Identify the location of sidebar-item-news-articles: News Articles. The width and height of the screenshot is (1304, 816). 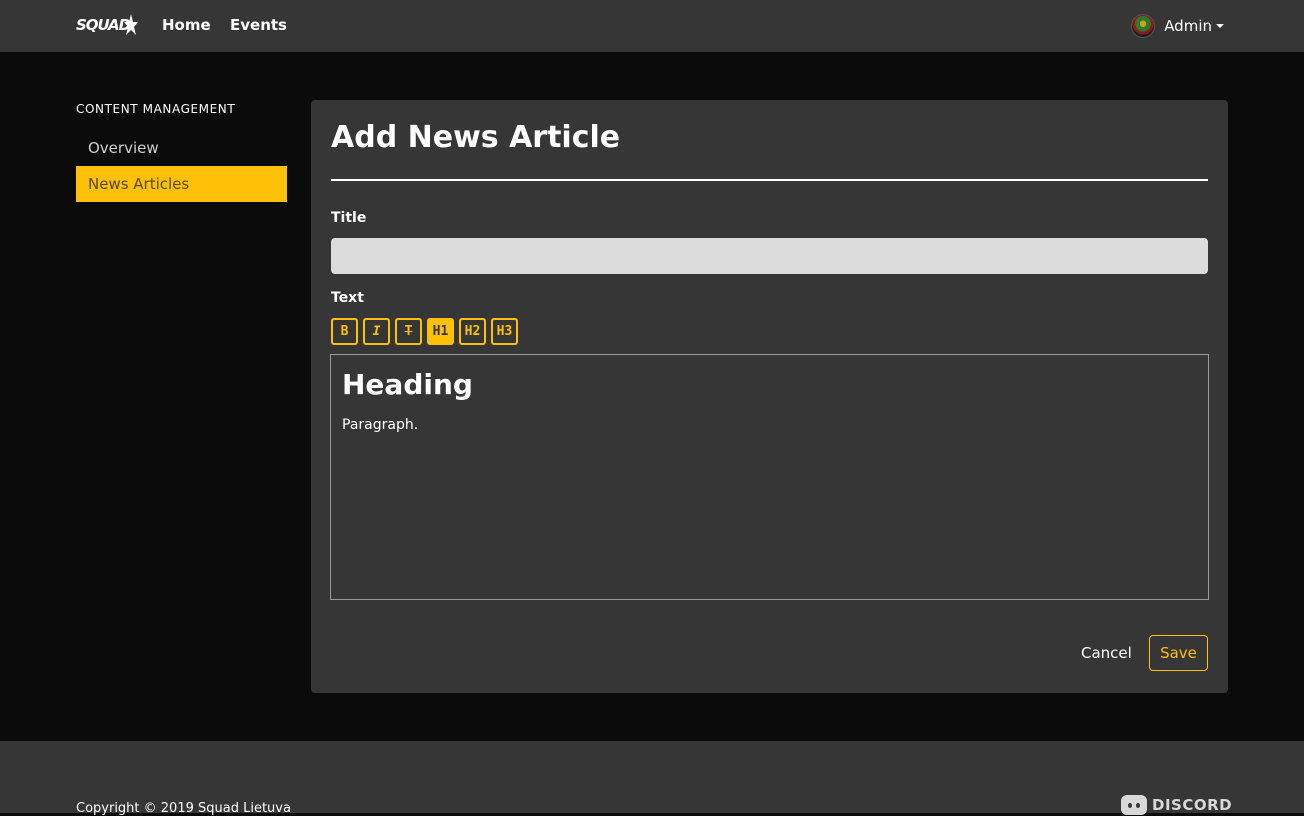
(181, 184).